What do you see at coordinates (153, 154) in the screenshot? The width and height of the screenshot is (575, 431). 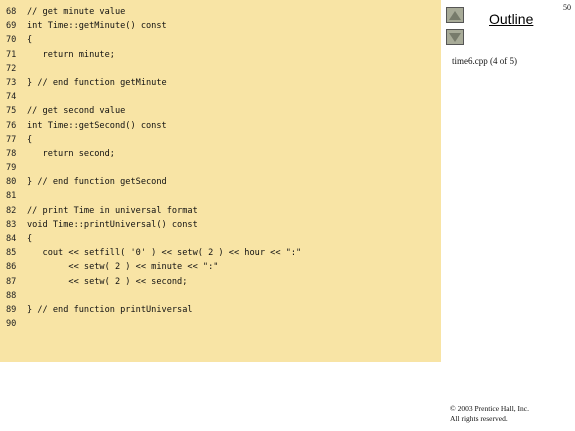 I see `code-line: 78 return second;` at bounding box center [153, 154].